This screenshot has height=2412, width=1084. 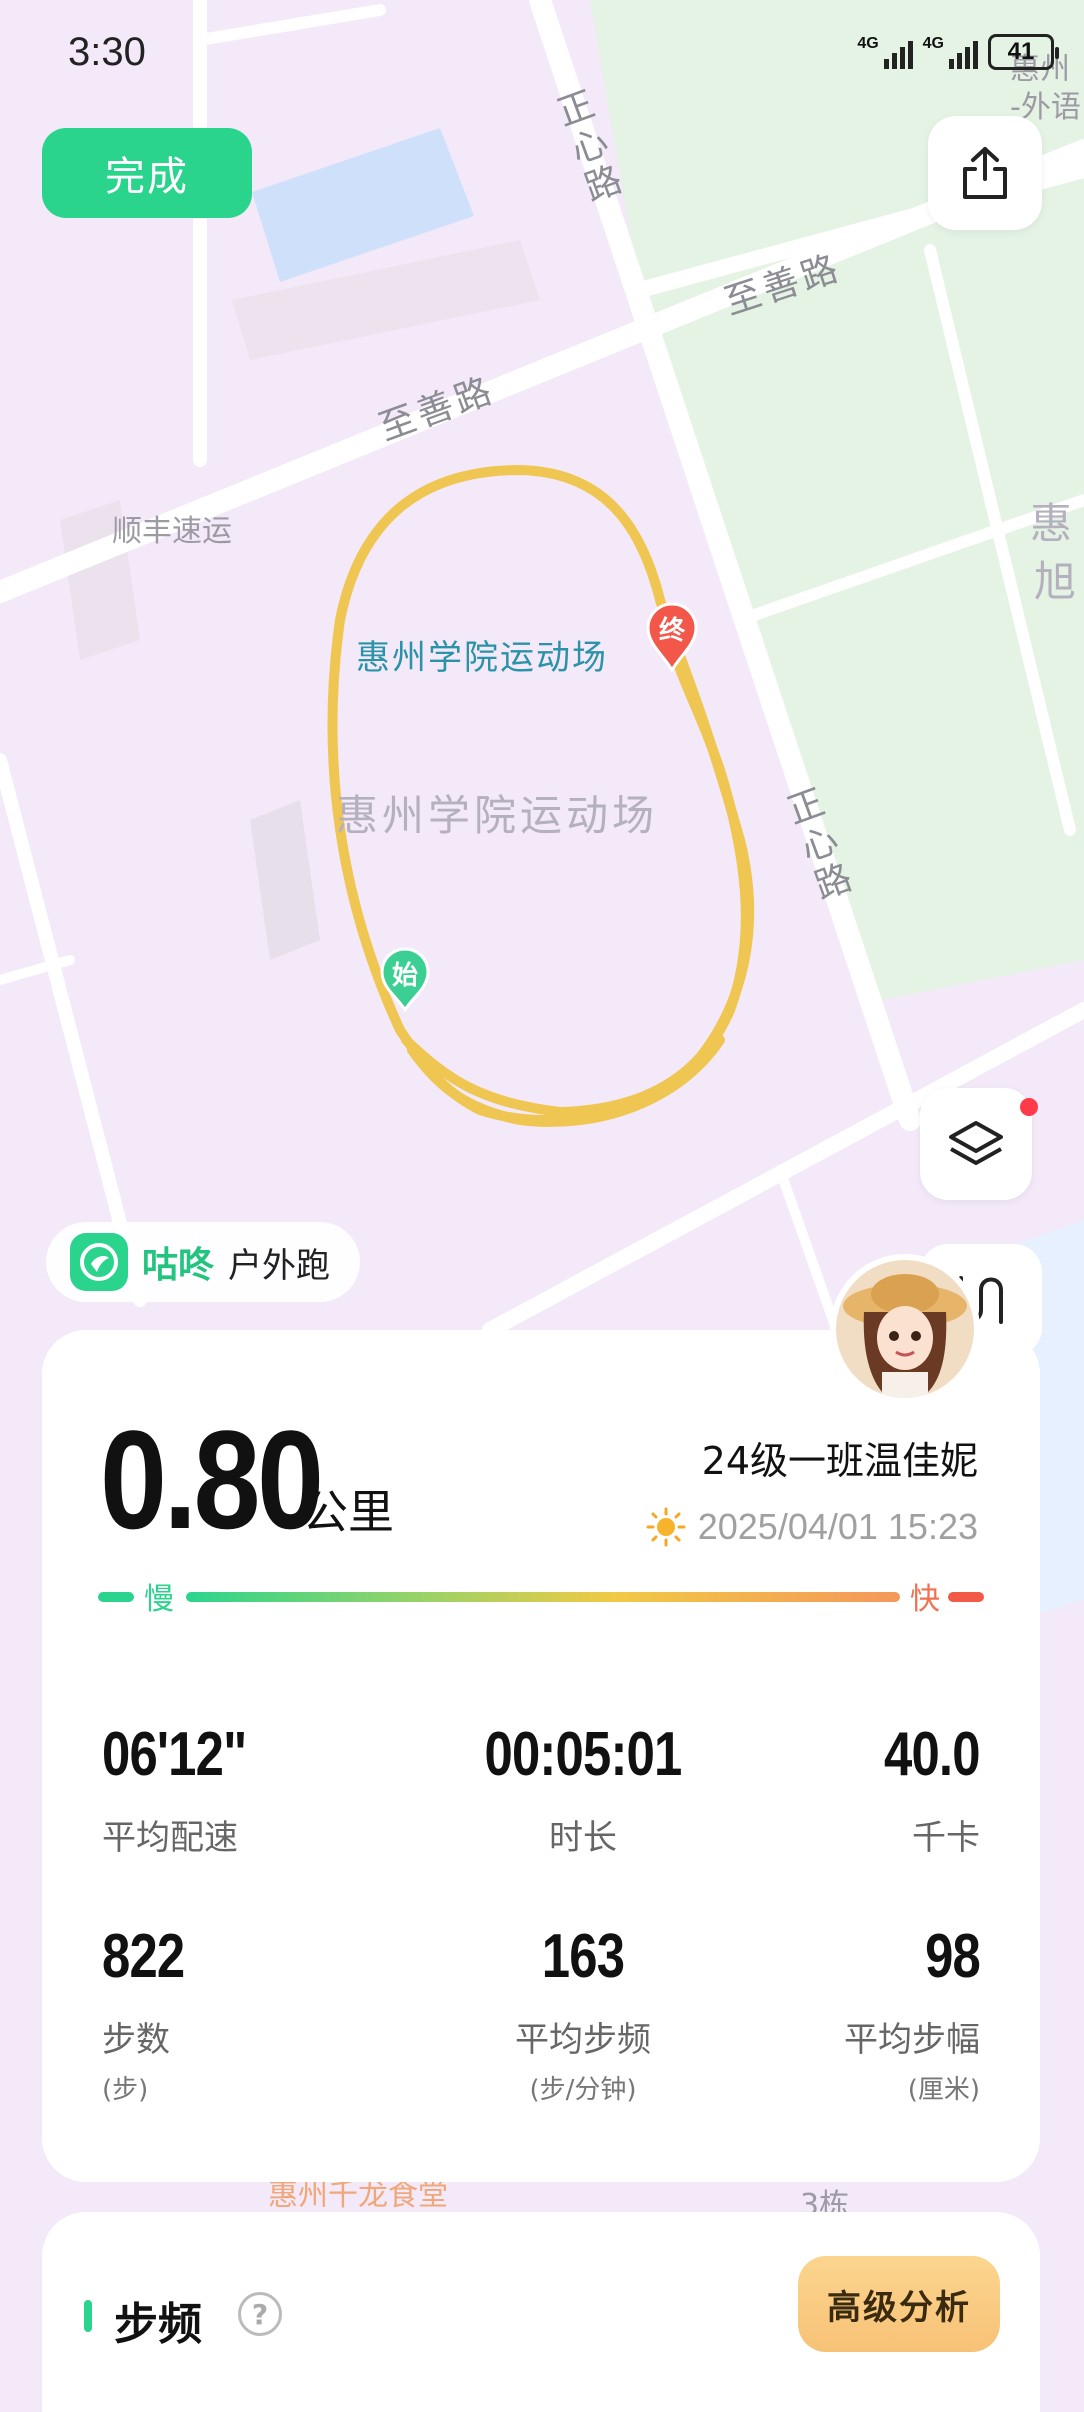 I want to click on place-label: 顺丰速运, so click(x=172, y=531).